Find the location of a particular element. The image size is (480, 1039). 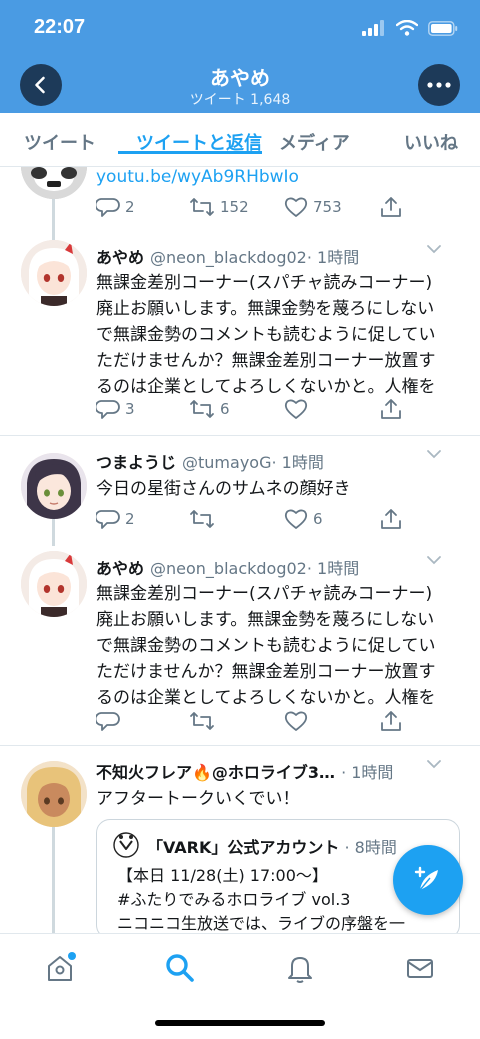

retweet-button: 152 is located at coordinates (219, 207).